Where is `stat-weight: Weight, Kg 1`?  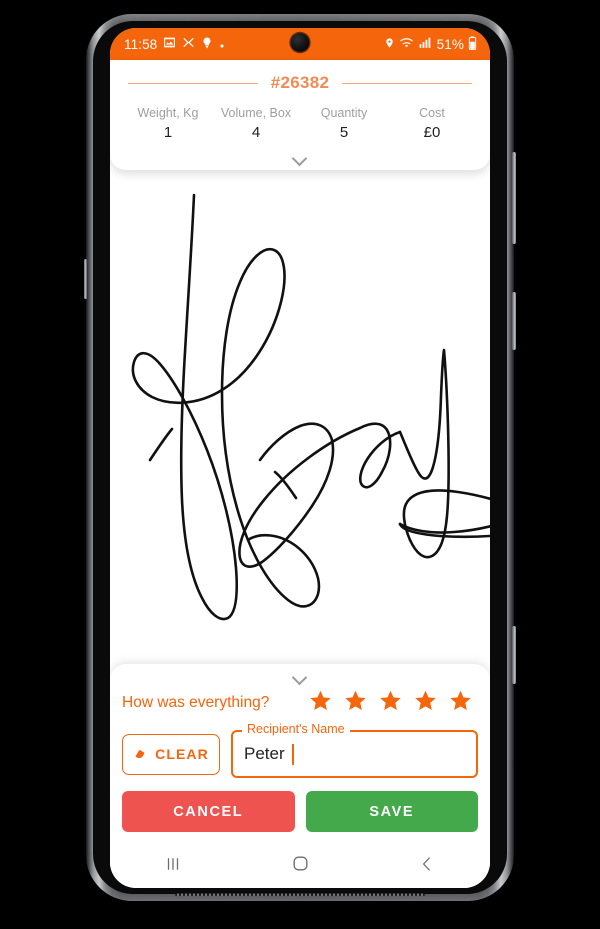 stat-weight: Weight, Kg 1 is located at coordinates (168, 124).